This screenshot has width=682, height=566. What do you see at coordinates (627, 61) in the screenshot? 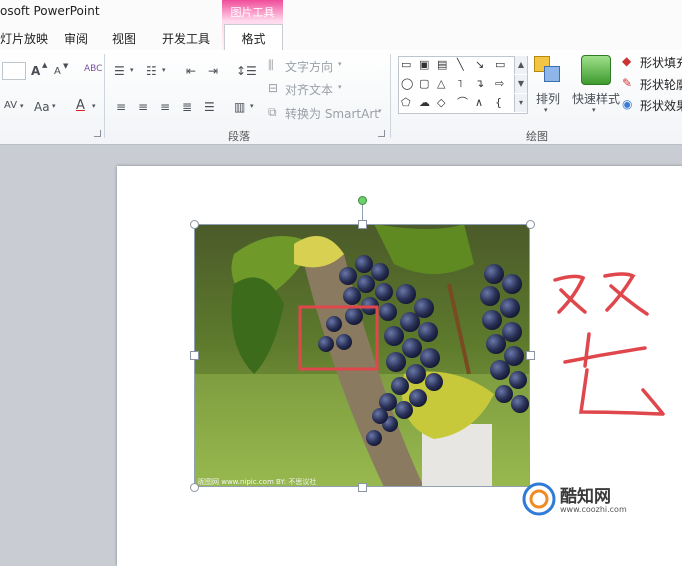
I see `shape-fill-icon: ◆` at bounding box center [627, 61].